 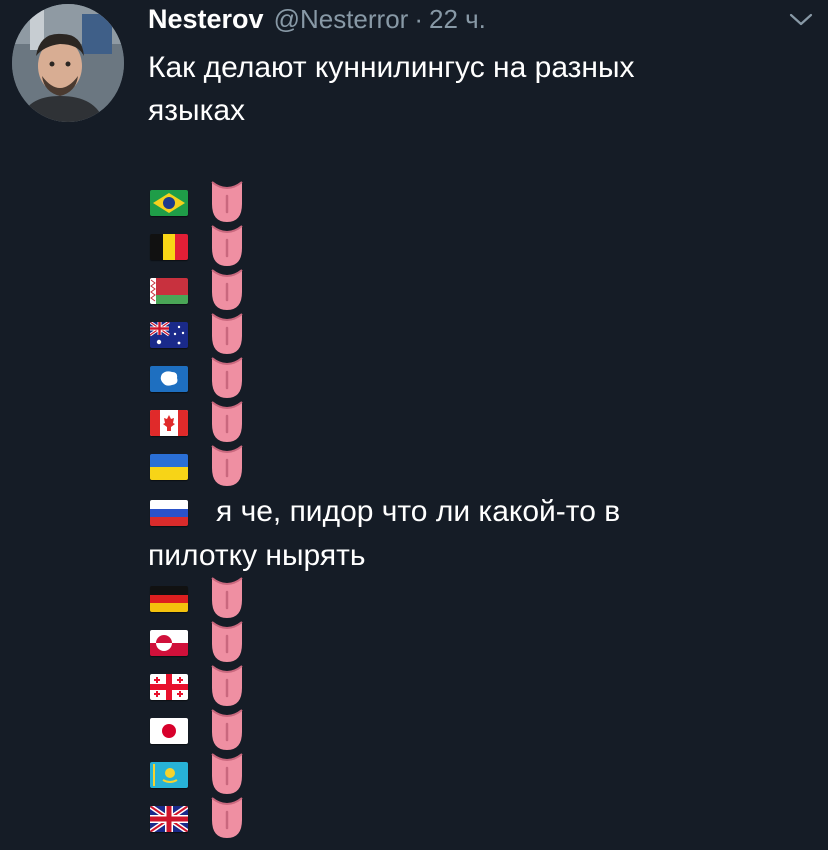 What do you see at coordinates (200, 333) in the screenshot?
I see `flag-row-australia` at bounding box center [200, 333].